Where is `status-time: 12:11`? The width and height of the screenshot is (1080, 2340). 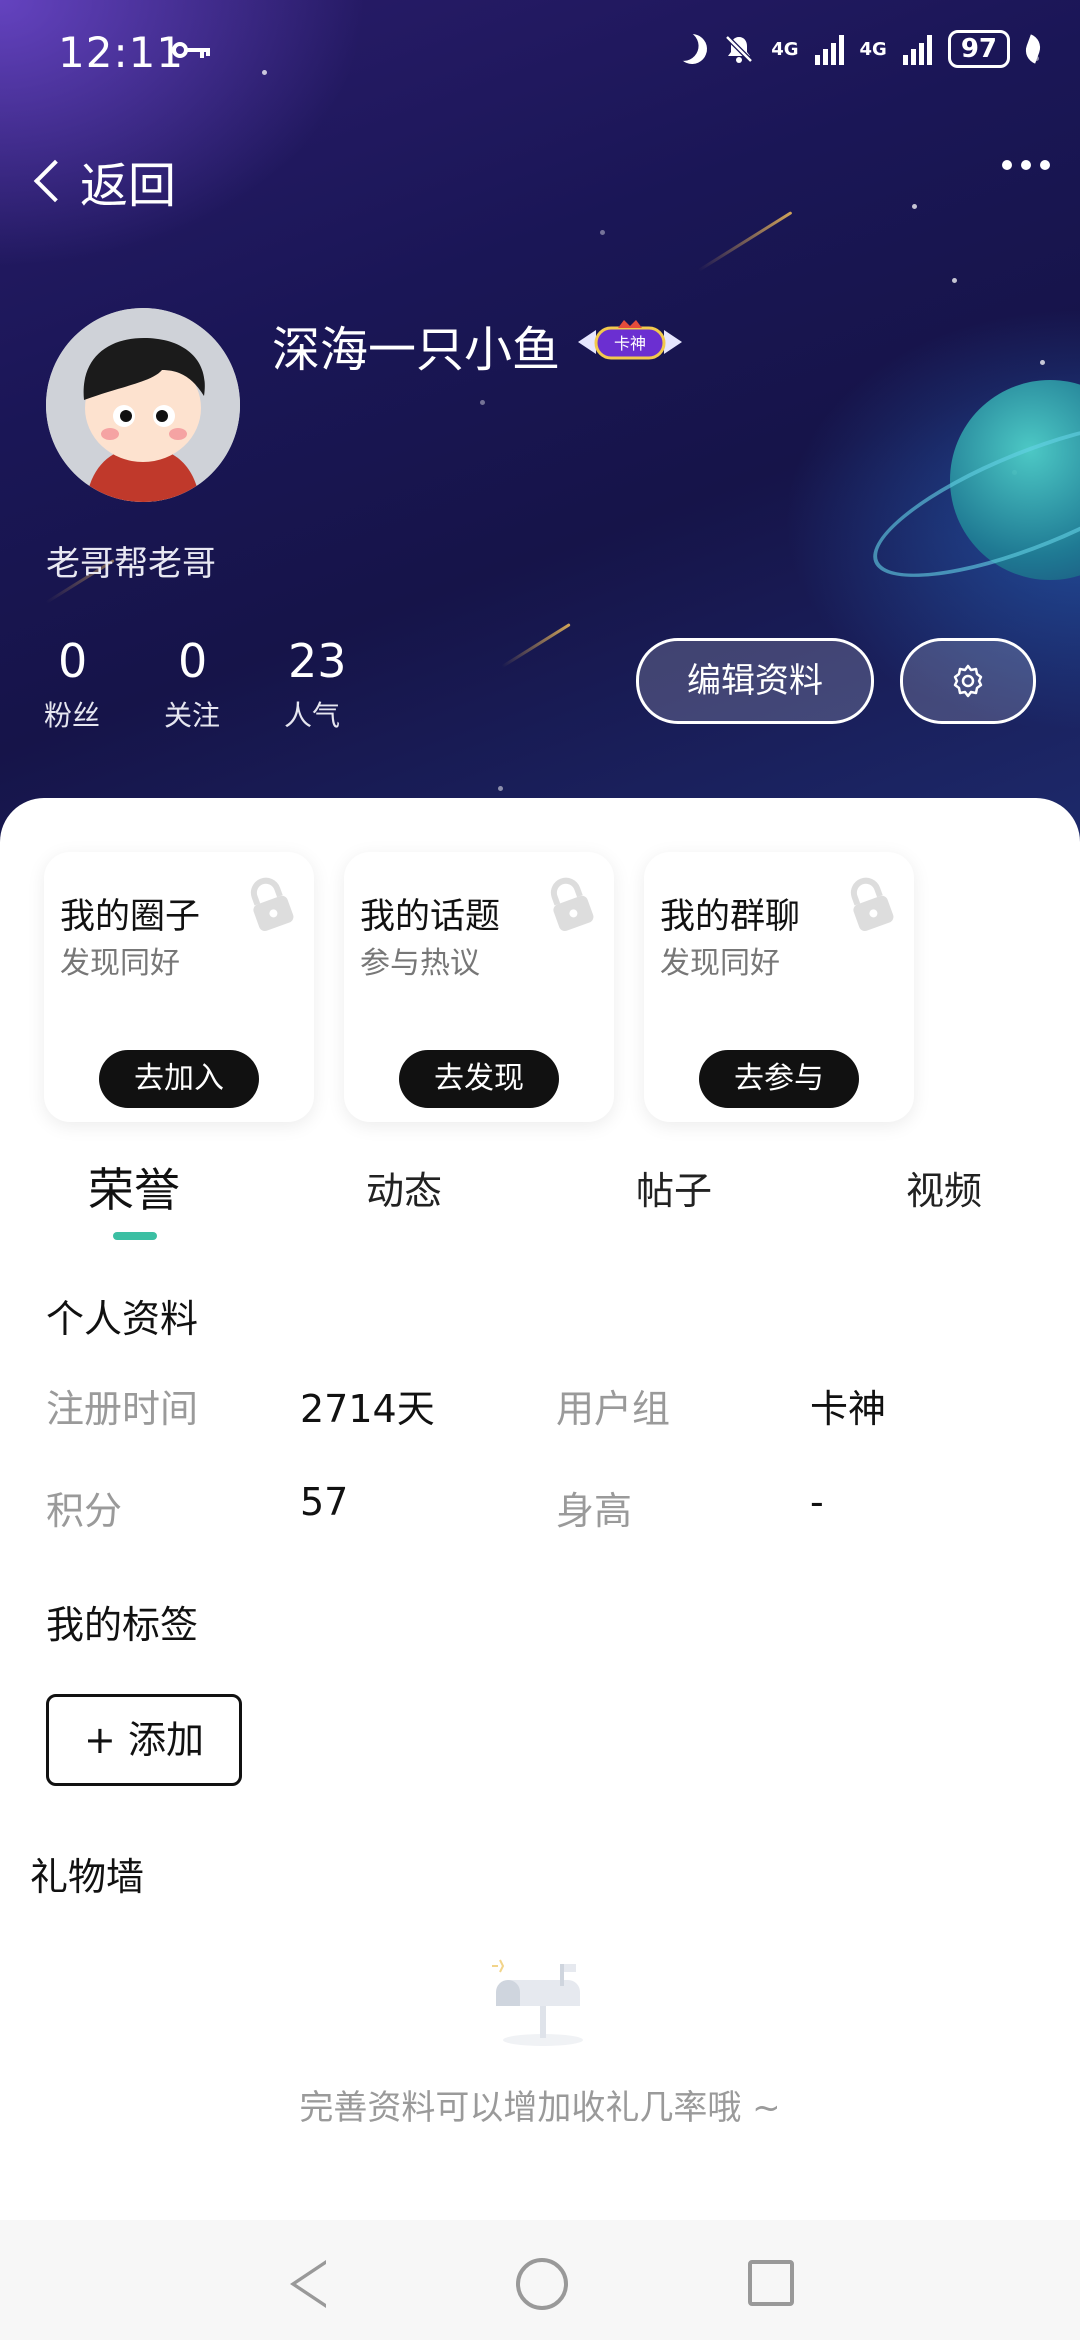
status-time: 12:11 is located at coordinates (121, 52).